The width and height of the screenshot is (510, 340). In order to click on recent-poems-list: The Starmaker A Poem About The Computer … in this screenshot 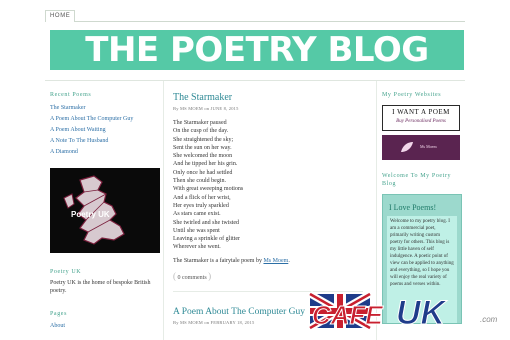, I will do `click(105, 130)`.